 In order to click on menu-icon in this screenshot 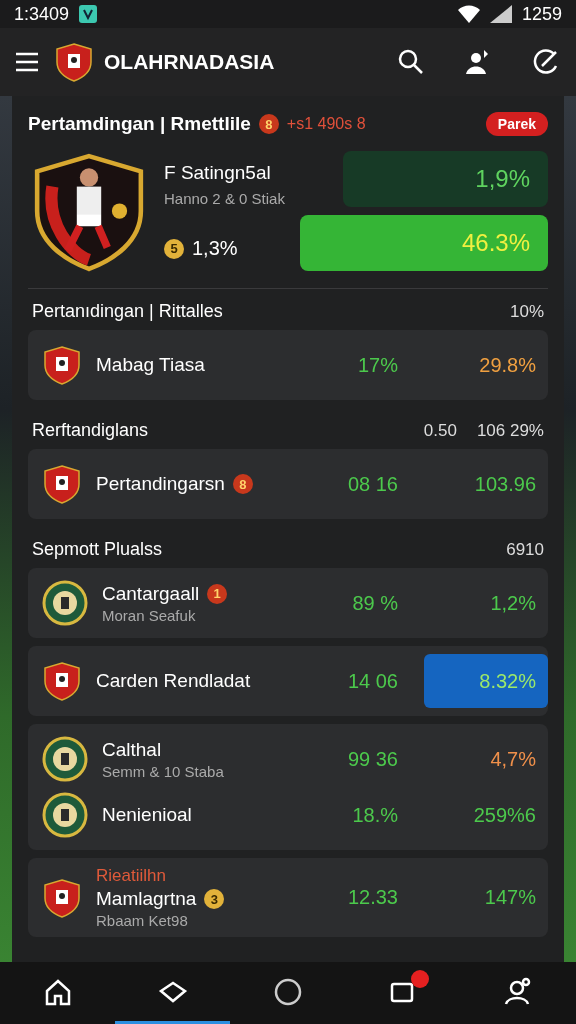, I will do `click(27, 62)`.